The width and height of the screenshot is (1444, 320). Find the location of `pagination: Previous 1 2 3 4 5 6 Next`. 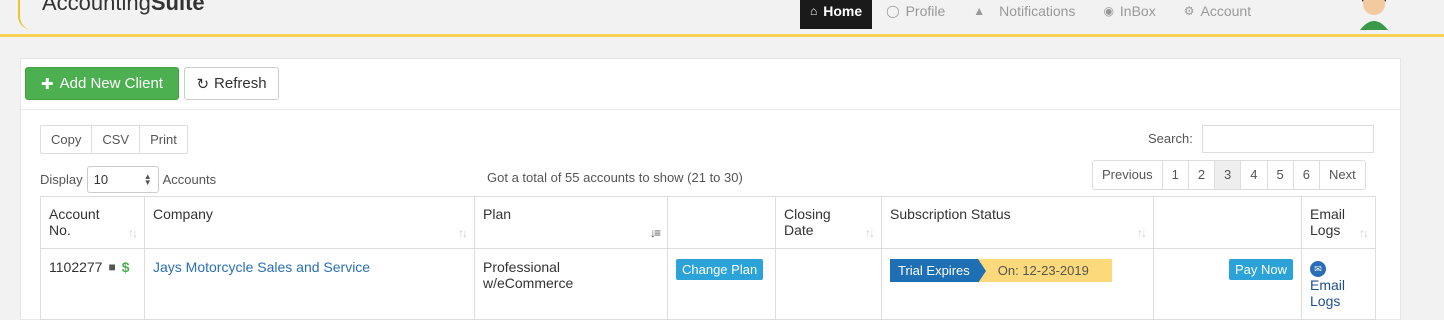

pagination: Previous 1 2 3 4 5 6 Next is located at coordinates (1229, 175).